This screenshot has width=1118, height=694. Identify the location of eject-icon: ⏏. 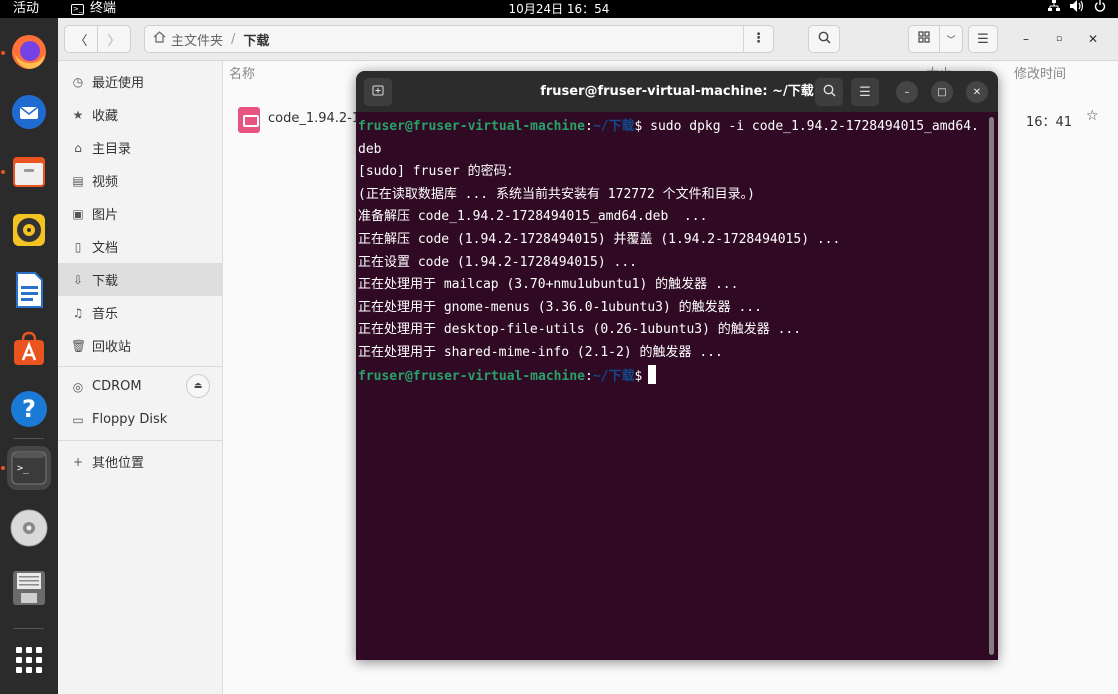
(198, 386).